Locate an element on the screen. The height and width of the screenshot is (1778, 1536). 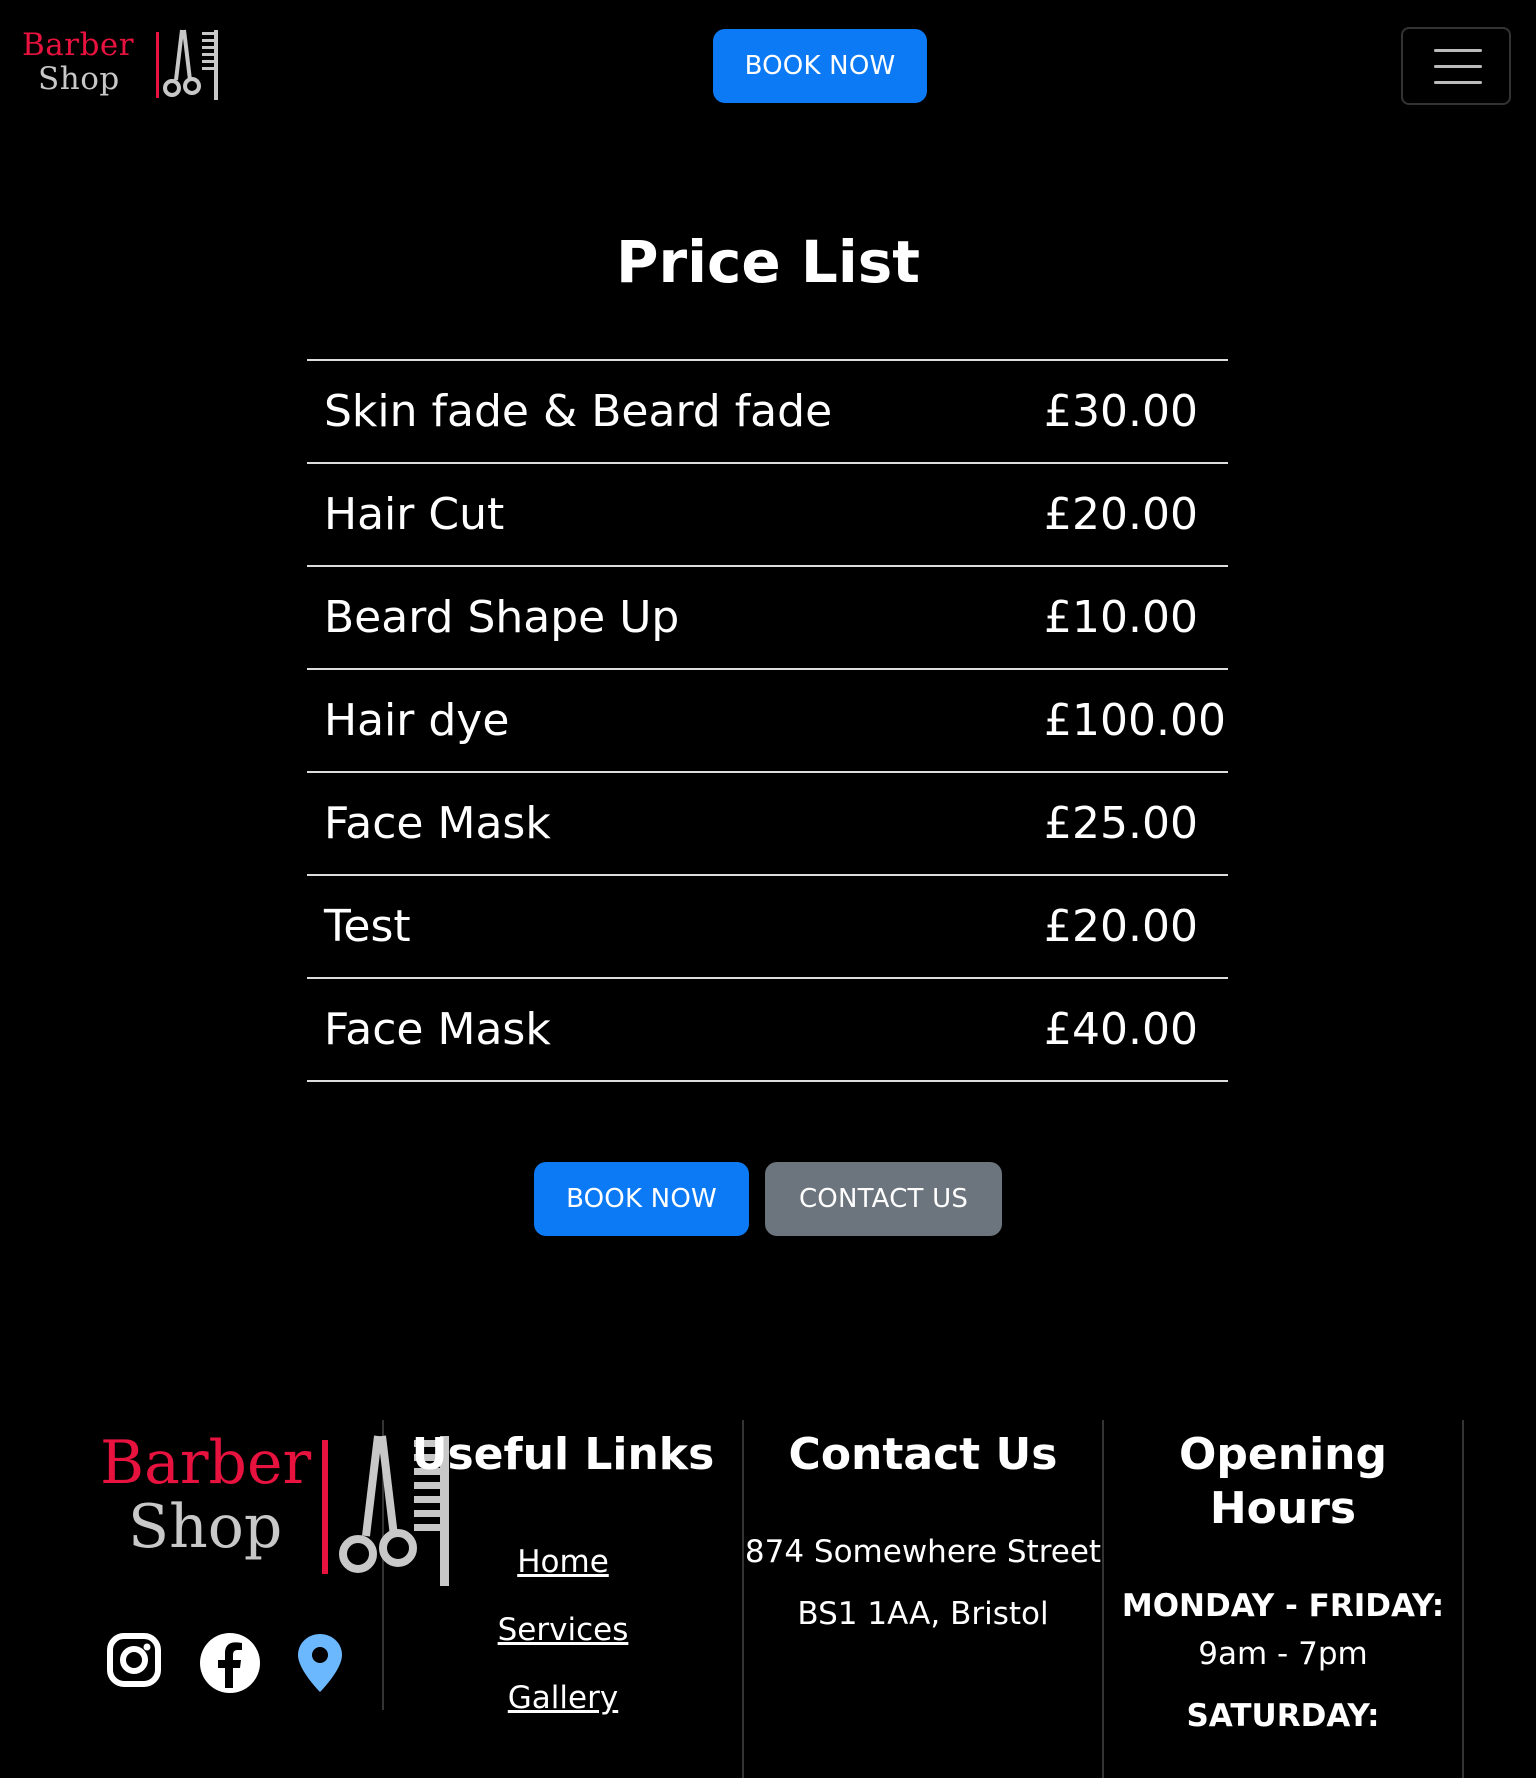
useful-links-heading: Useful Links is located at coordinates (563, 1454).